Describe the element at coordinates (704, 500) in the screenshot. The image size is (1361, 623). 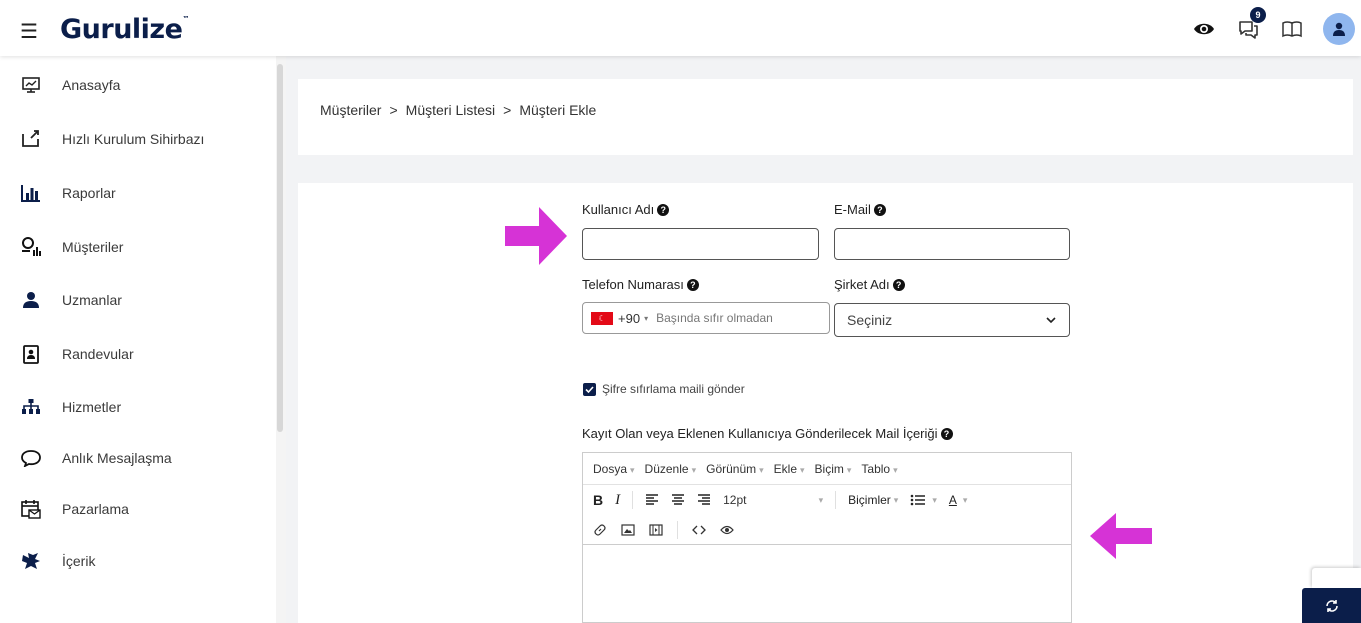
I see `align-right-icon` at that location.